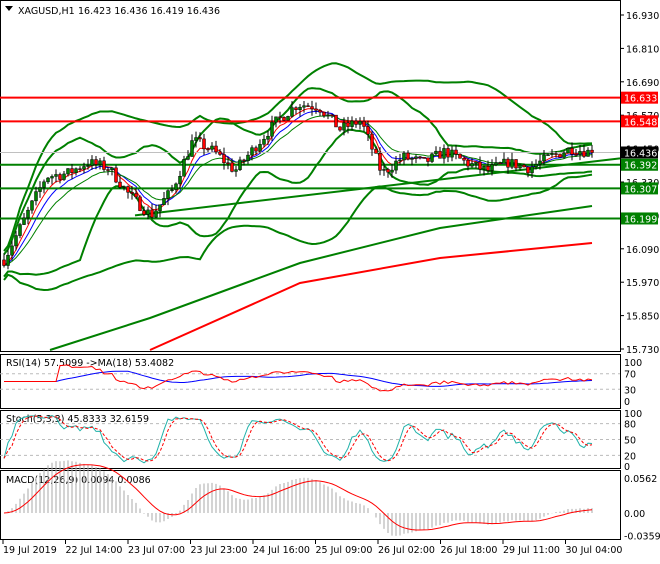 The image size is (660, 564). What do you see at coordinates (627, 402) in the screenshot?
I see `rsi-tick-label: 0` at bounding box center [627, 402].